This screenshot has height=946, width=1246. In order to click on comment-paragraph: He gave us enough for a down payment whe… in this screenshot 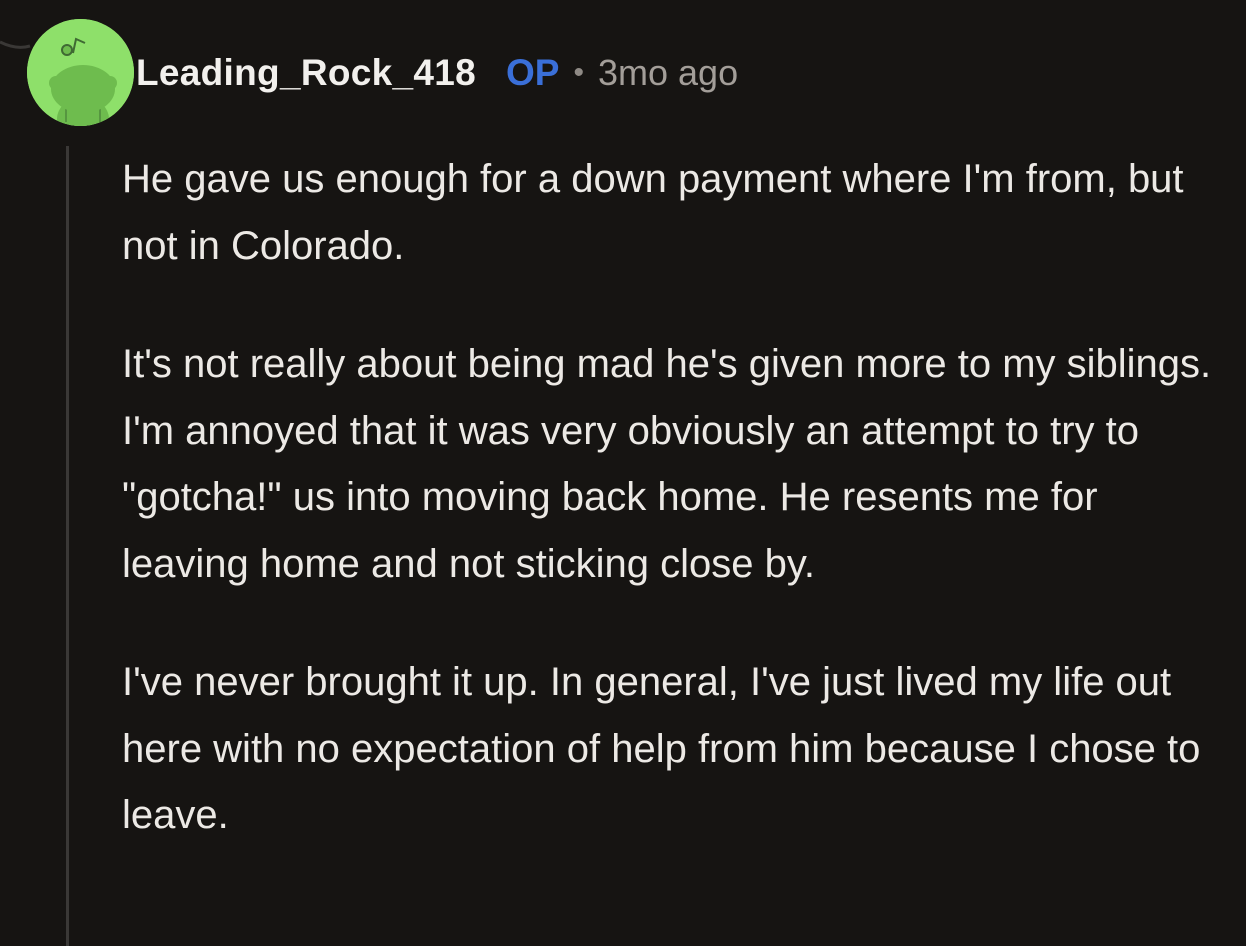, I will do `click(653, 212)`.